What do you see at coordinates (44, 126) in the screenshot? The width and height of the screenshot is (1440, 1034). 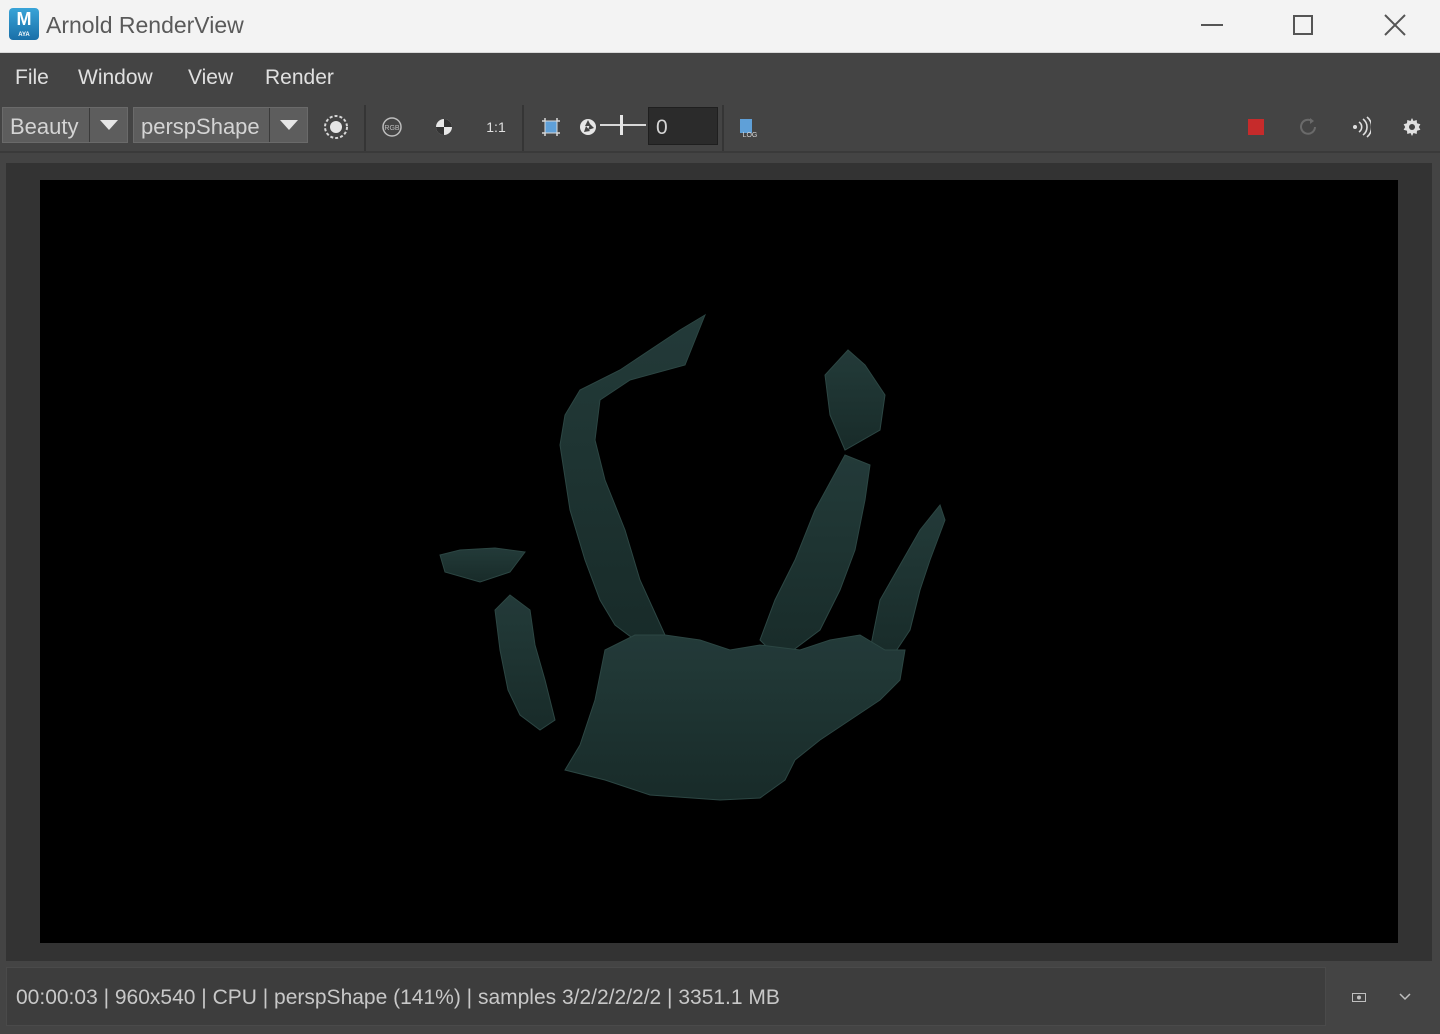 I see `aov-dropdown-value: Beauty` at bounding box center [44, 126].